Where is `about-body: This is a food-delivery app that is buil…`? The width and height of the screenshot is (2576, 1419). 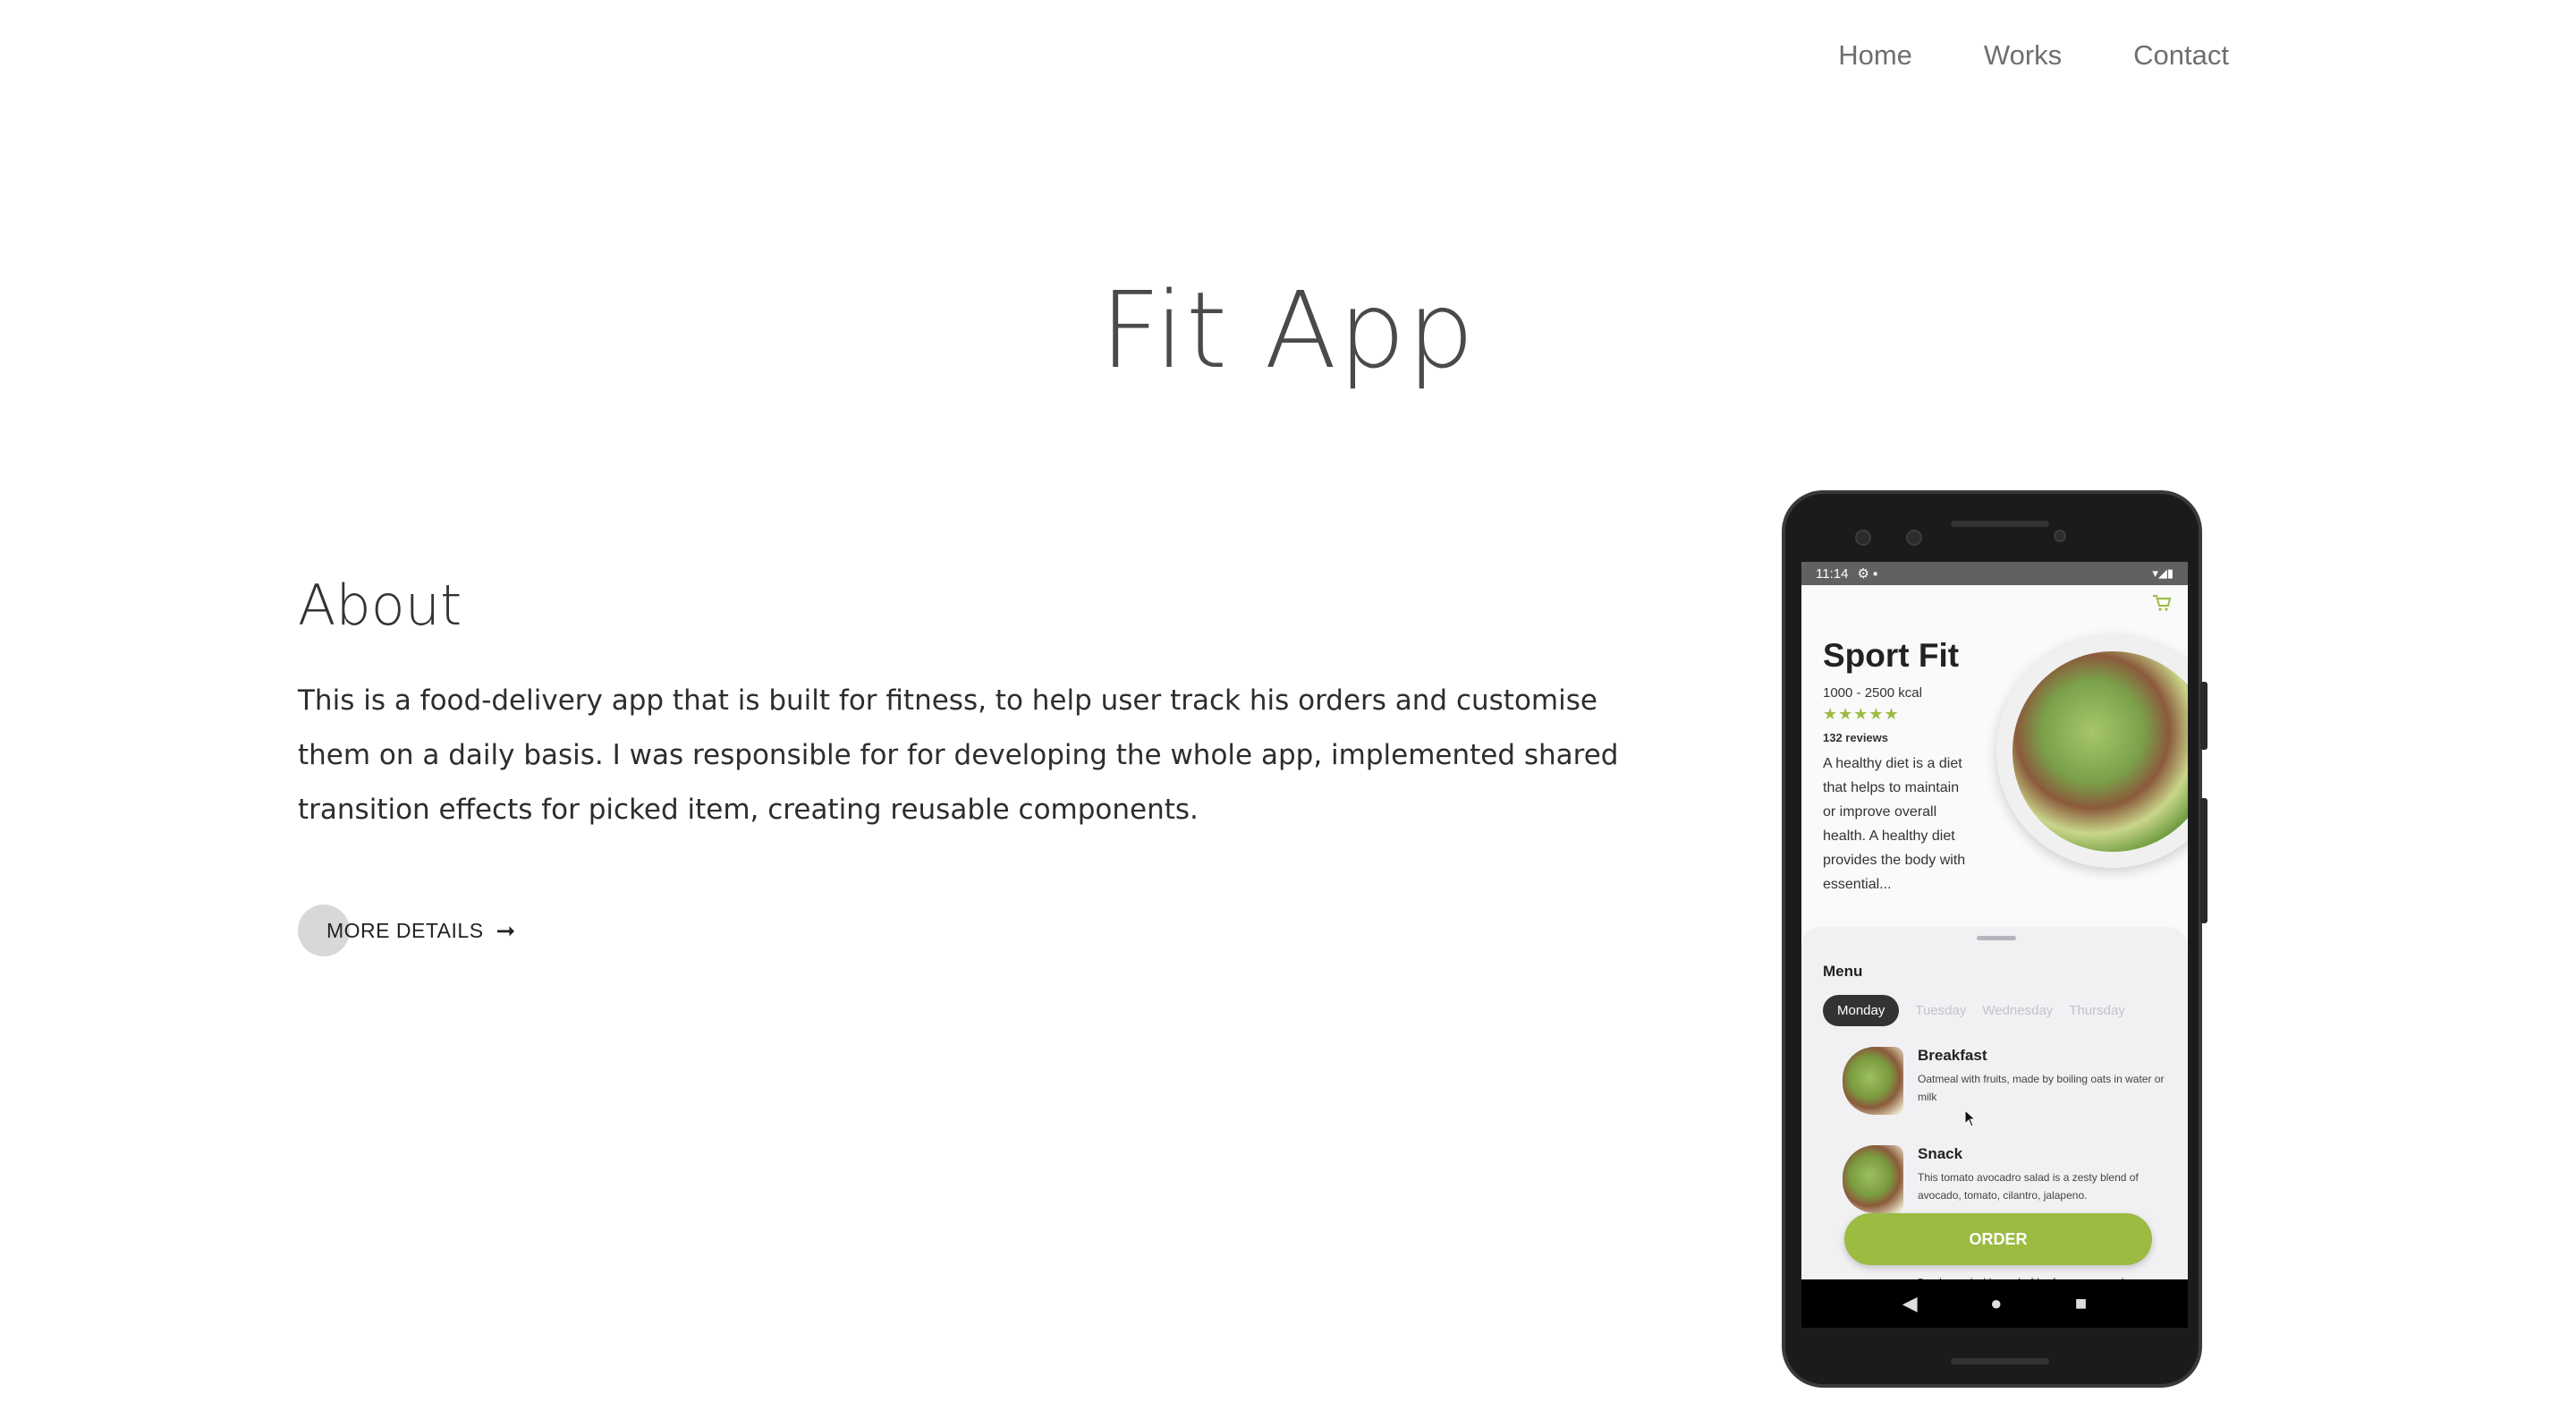
about-body: This is a food-delivery app that is buil… is located at coordinates (958, 755).